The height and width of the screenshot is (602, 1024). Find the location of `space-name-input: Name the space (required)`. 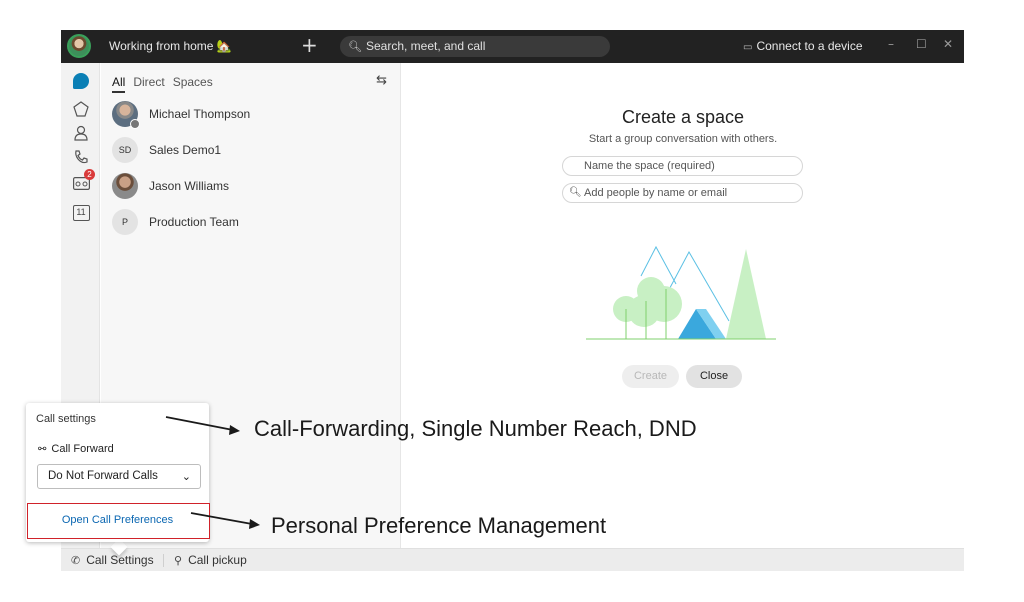

space-name-input: Name the space (required) is located at coordinates (682, 166).